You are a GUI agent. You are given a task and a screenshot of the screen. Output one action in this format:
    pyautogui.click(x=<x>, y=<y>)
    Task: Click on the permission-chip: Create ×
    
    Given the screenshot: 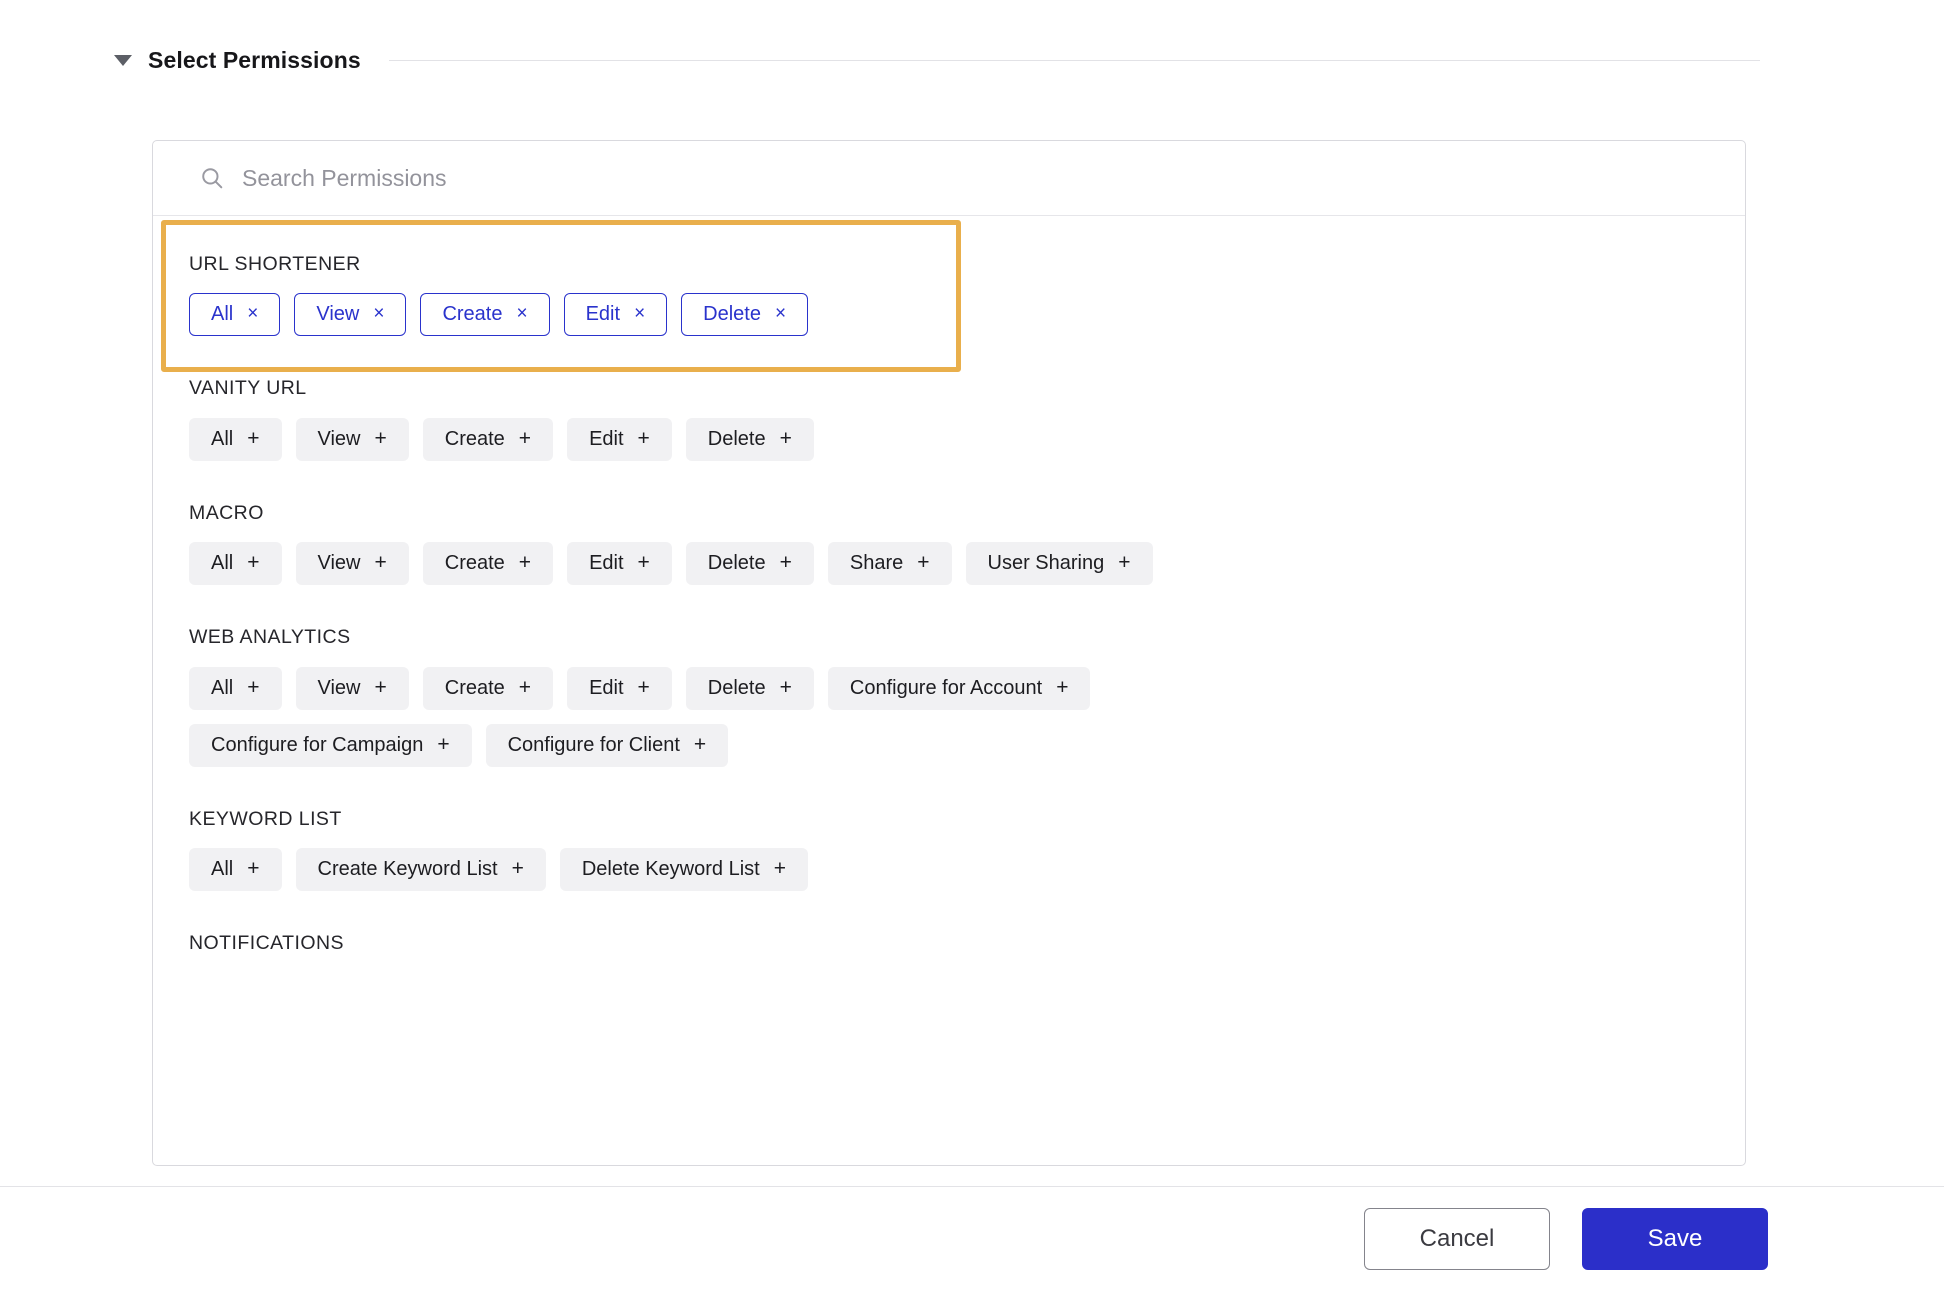 What is the action you would take?
    pyautogui.click(x=485, y=315)
    